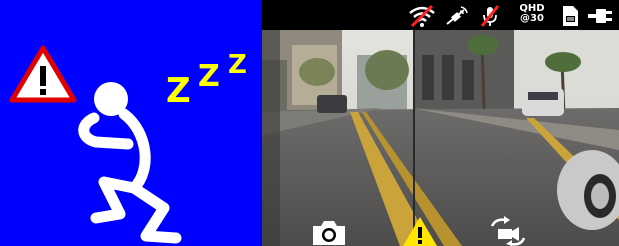 This screenshot has height=246, width=619. I want to click on sleep-z-large: Z, so click(237, 65).